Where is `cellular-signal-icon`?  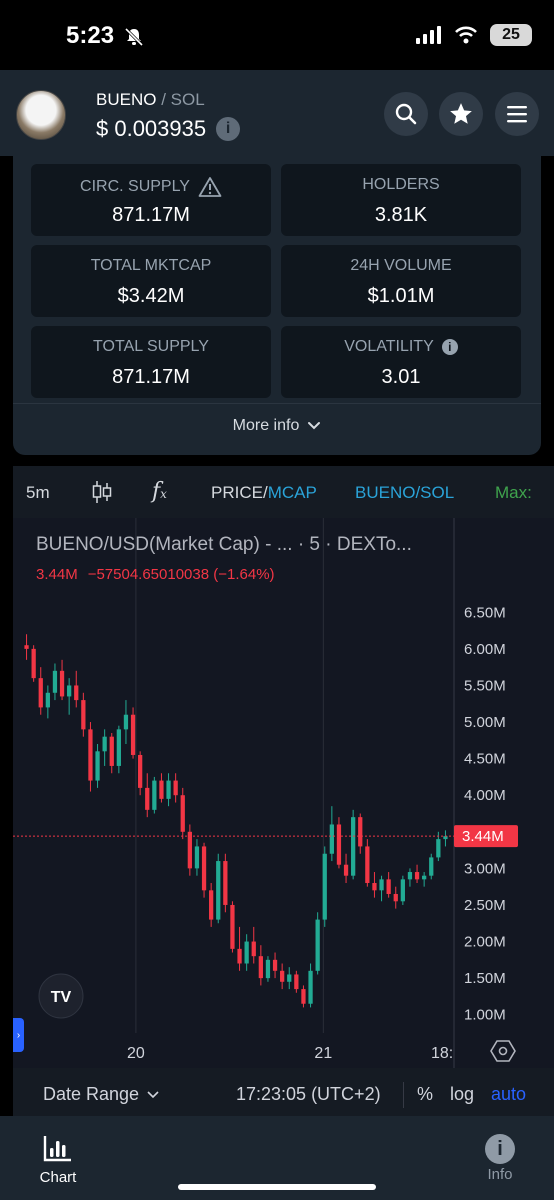 cellular-signal-icon is located at coordinates (428, 35).